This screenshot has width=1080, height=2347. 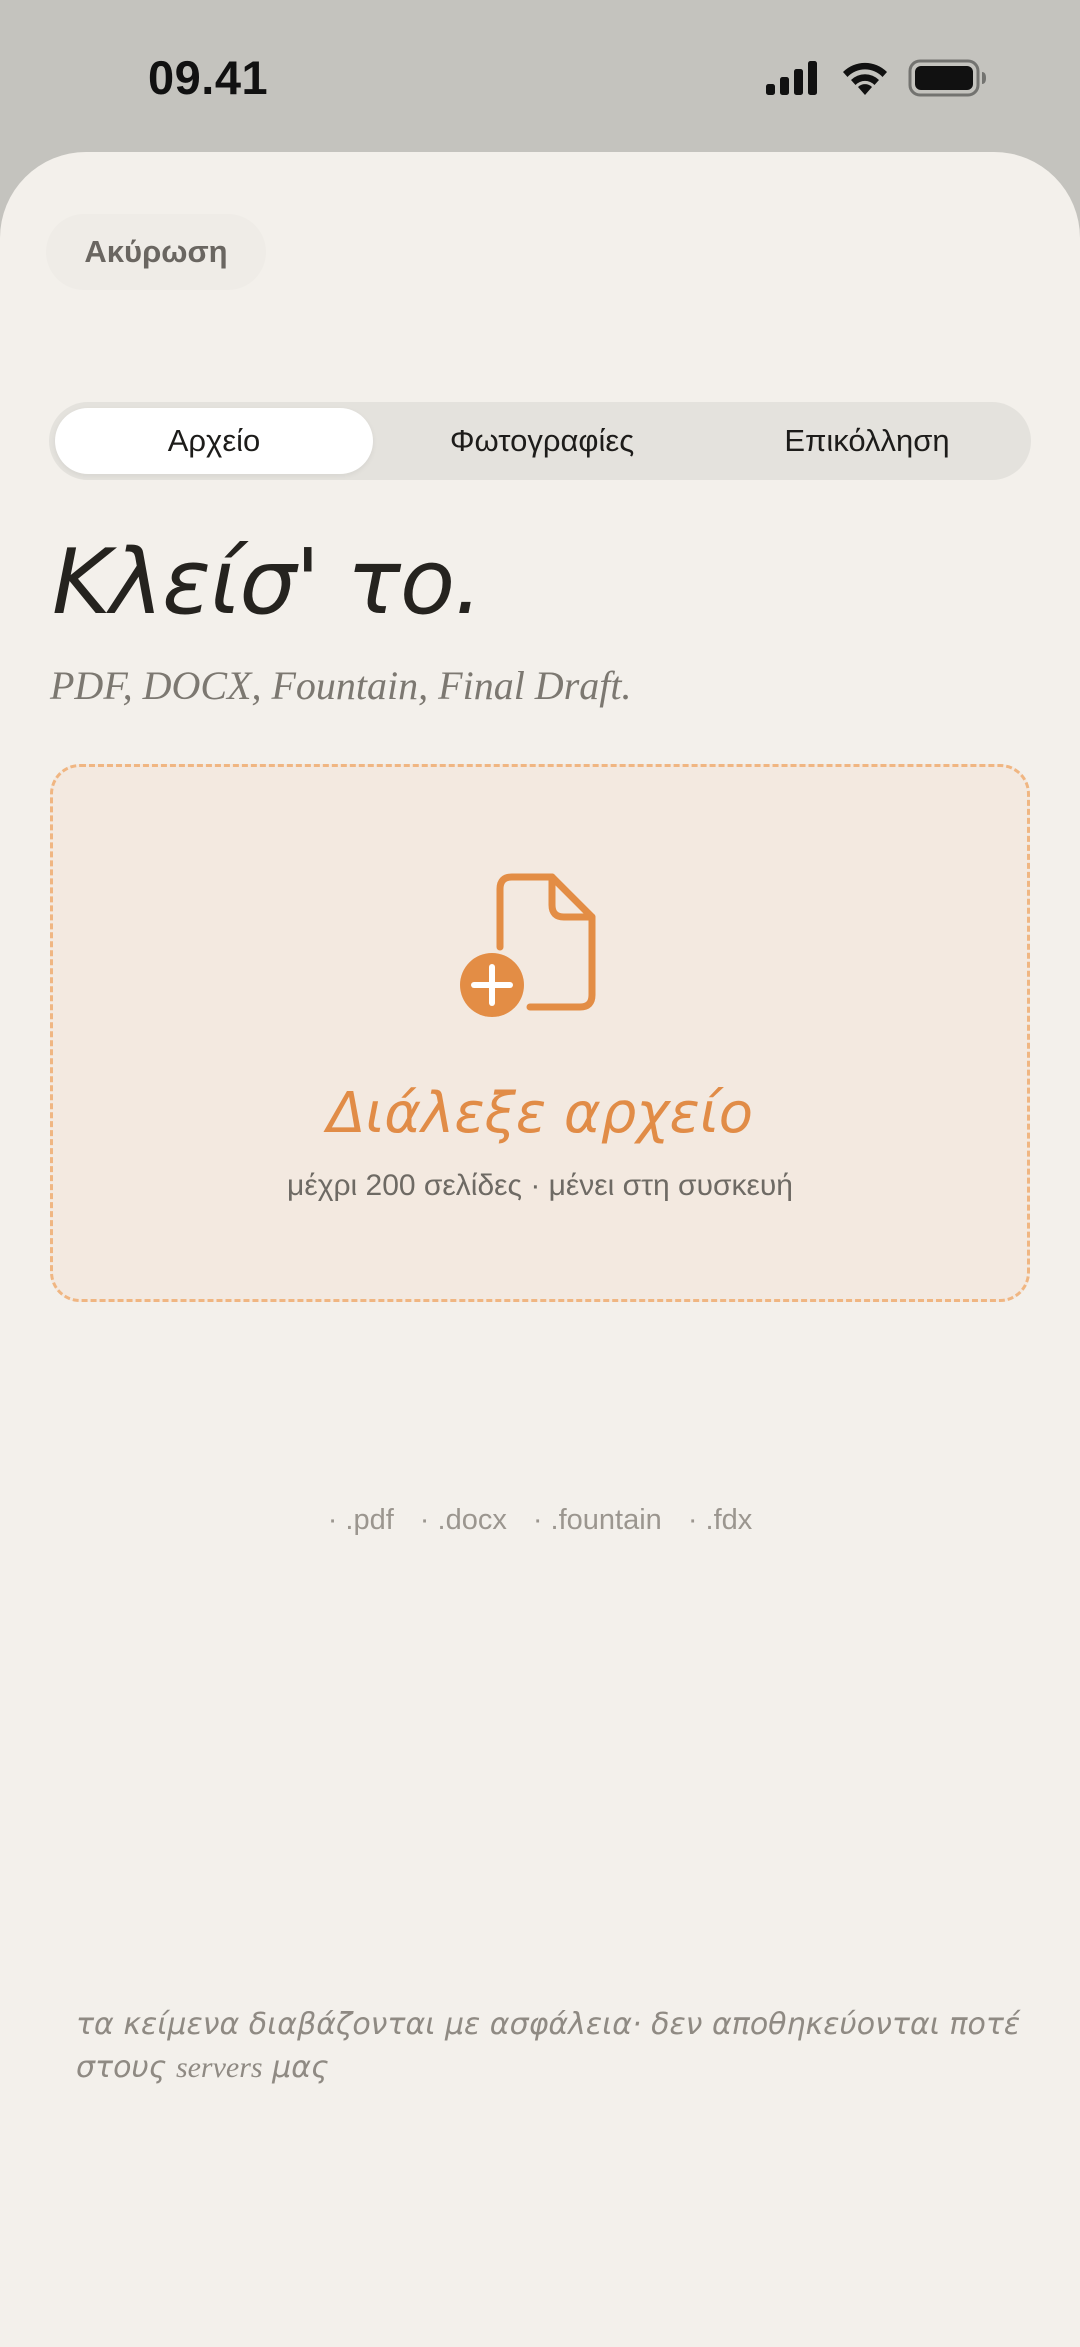 What do you see at coordinates (720, 1520) in the screenshot?
I see `format-fdx: · .fdx` at bounding box center [720, 1520].